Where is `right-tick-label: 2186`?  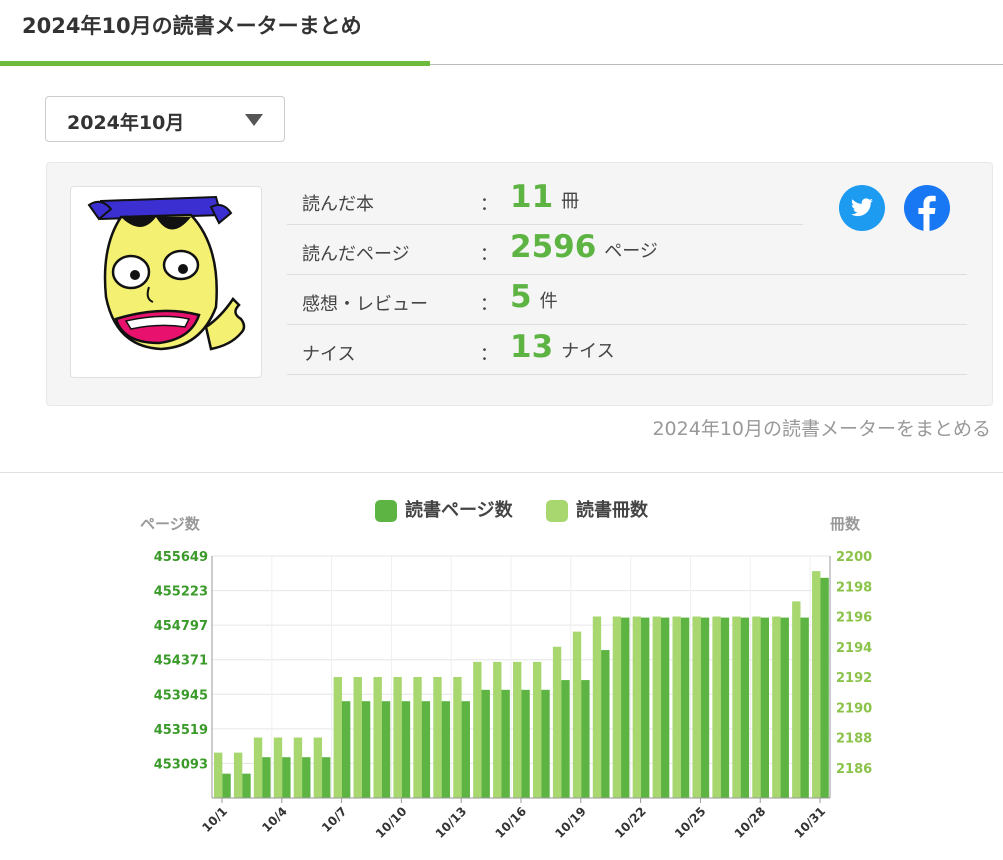
right-tick-label: 2186 is located at coordinates (854, 769).